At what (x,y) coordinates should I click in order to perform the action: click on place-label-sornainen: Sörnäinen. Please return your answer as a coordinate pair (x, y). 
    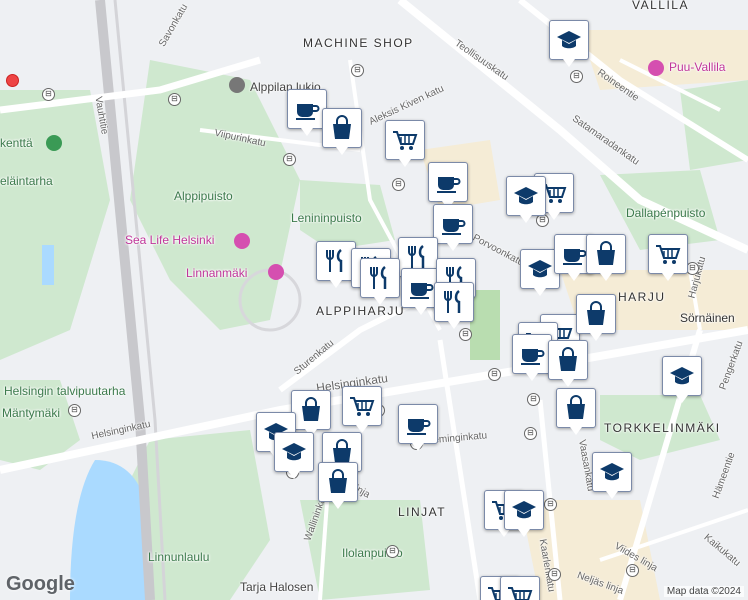
    Looking at the image, I should click on (707, 318).